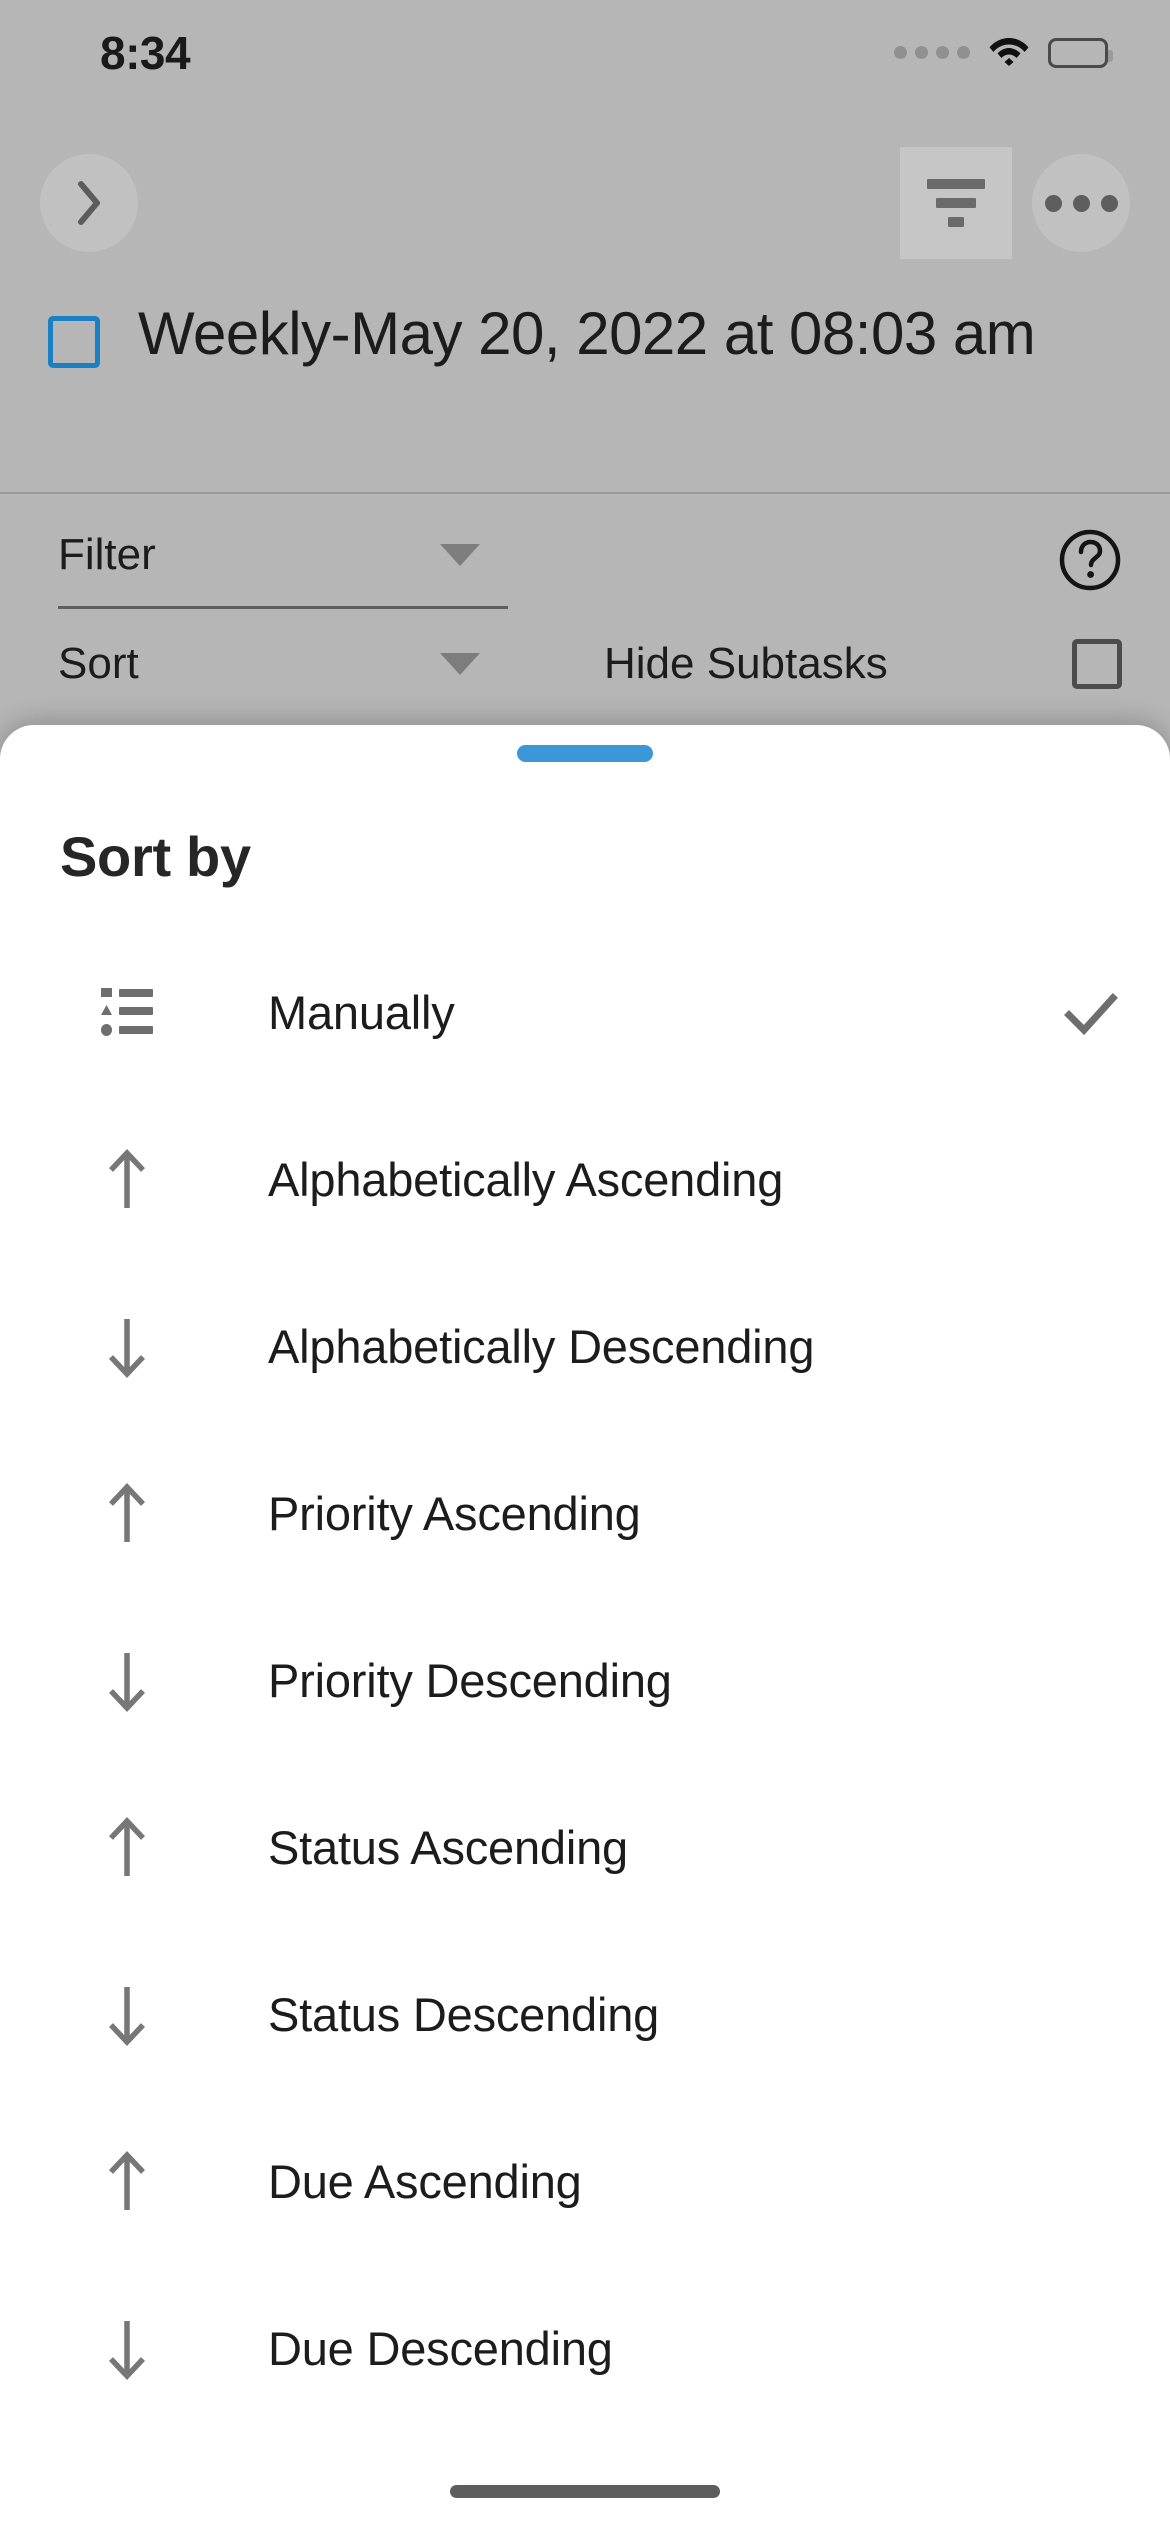  Describe the element at coordinates (585, 52) in the screenshot. I see `status-bar: 8:34` at that location.